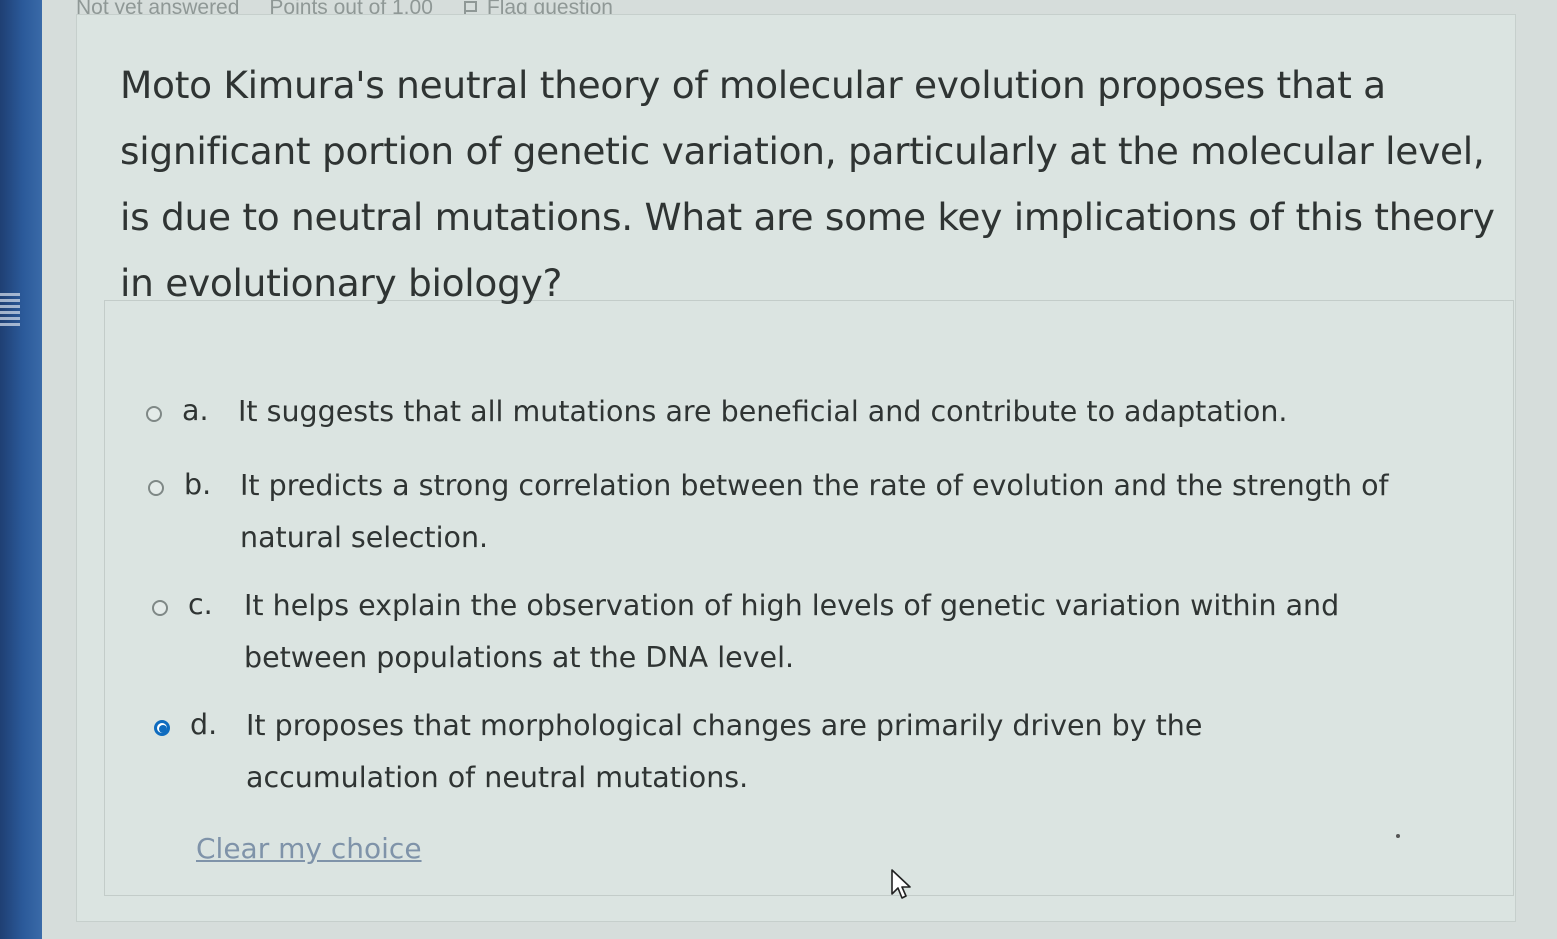 Image resolution: width=1557 pixels, height=939 pixels. Describe the element at coordinates (200, 604) in the screenshot. I see `answer-letter-c: c.` at that location.